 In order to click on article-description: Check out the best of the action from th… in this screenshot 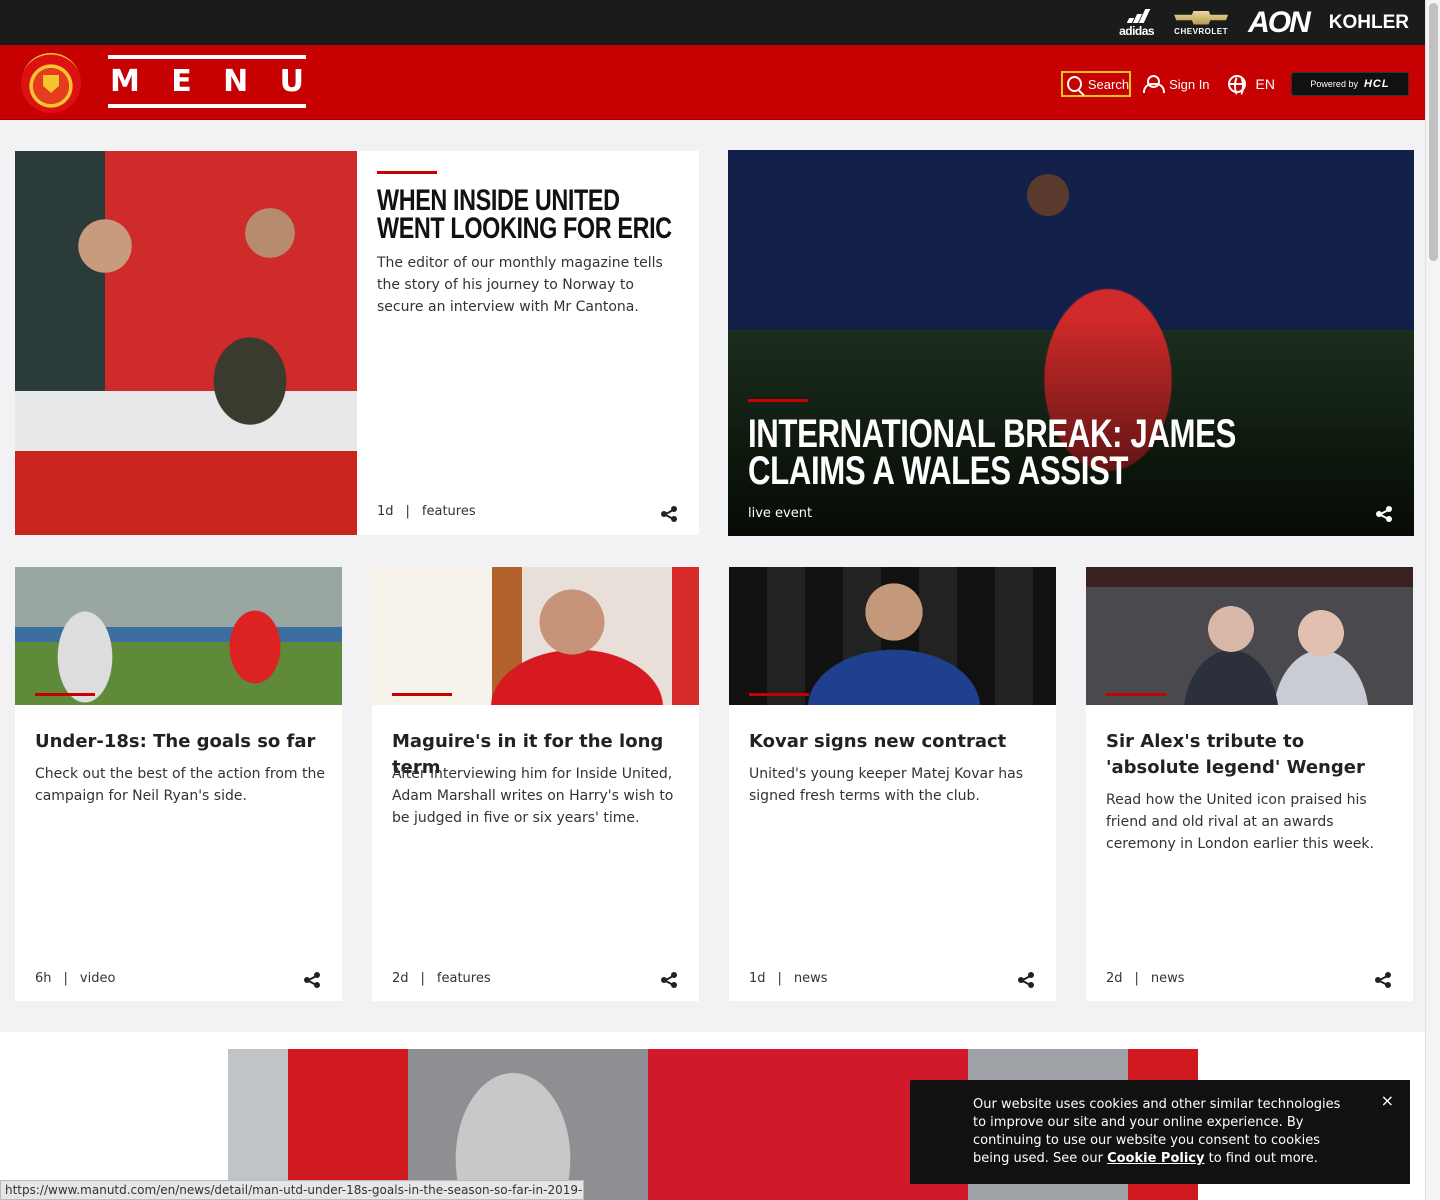, I will do `click(180, 785)`.